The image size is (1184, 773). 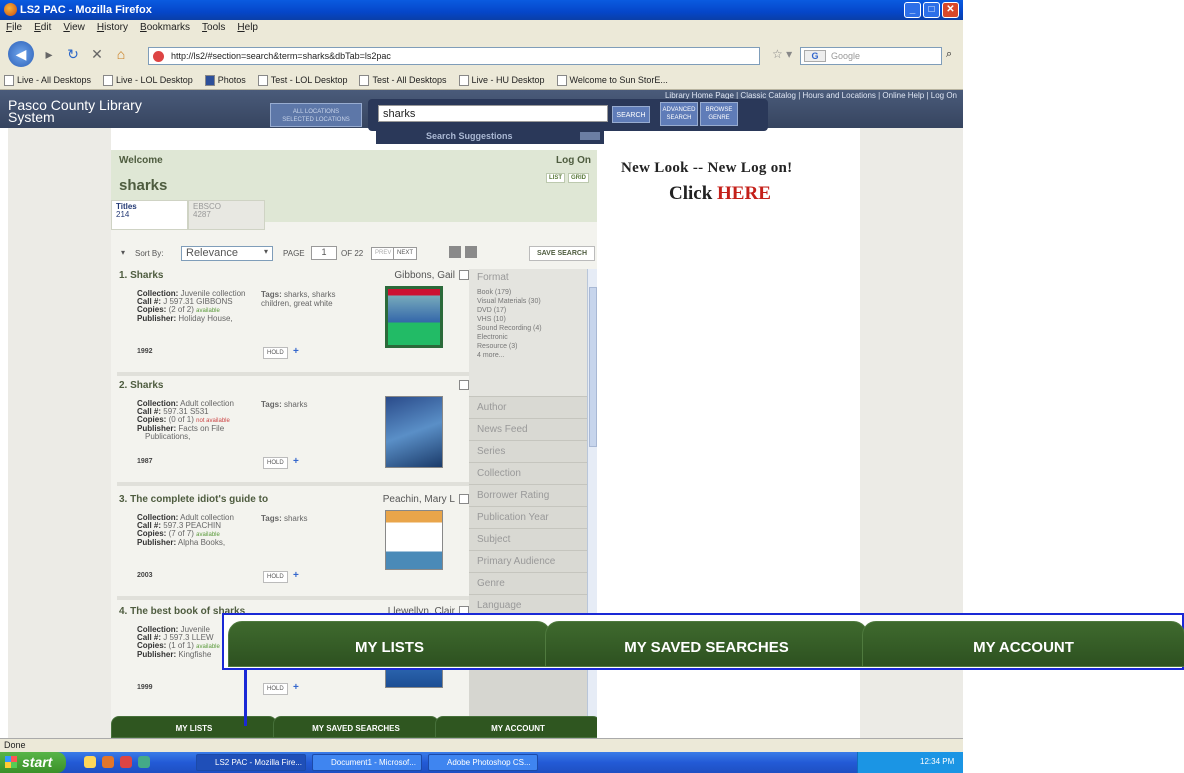 What do you see at coordinates (227, 253) in the screenshot?
I see `sort-select: Relevance ▾` at bounding box center [227, 253].